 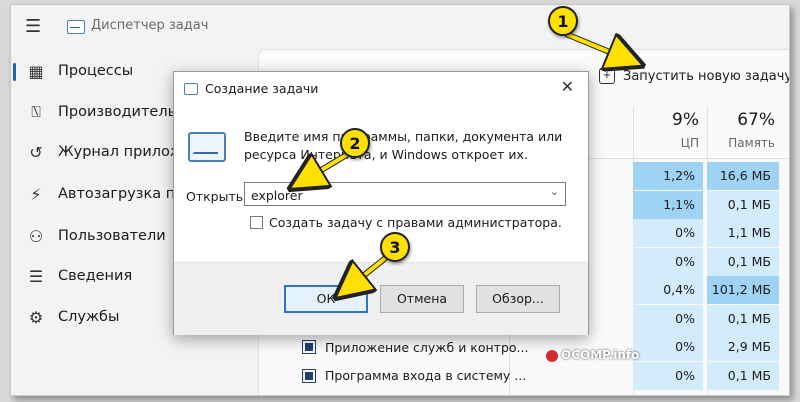 I want to click on title-bar: ☰ Диспетчер задач, so click(x=400, y=25).